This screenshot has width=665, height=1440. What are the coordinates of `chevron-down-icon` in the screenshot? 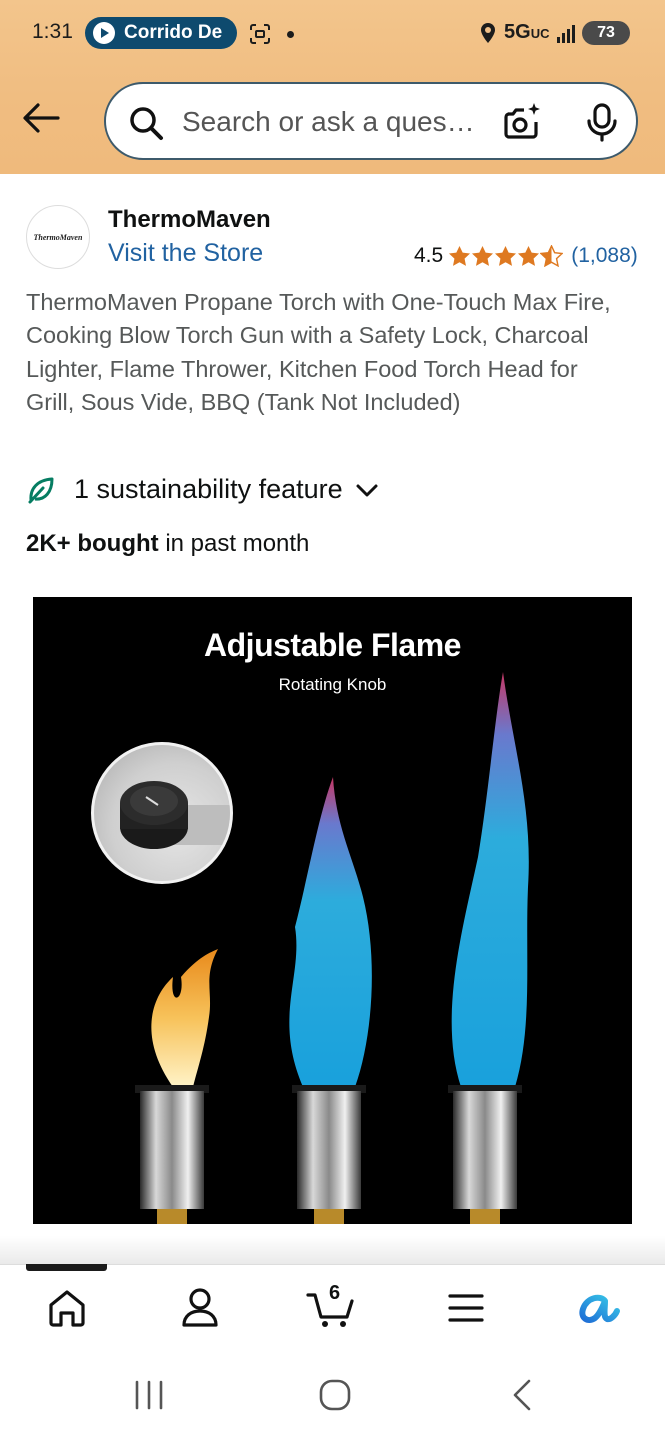 It's located at (367, 490).